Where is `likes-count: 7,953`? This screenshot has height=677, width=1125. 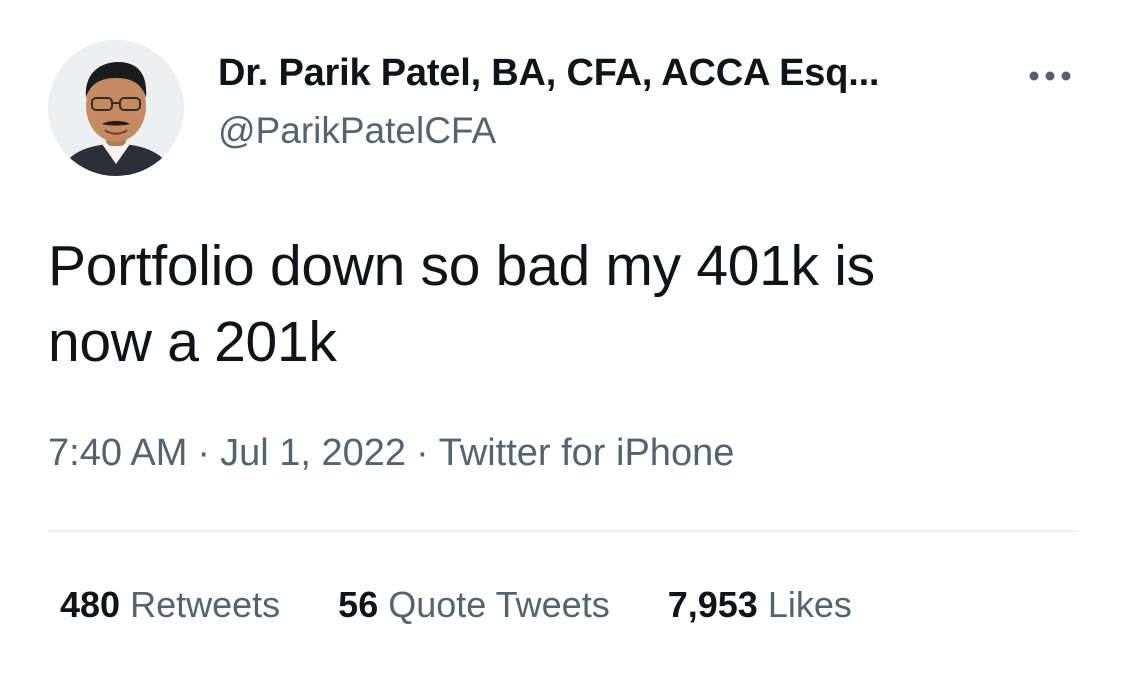
likes-count: 7,953 is located at coordinates (712, 604).